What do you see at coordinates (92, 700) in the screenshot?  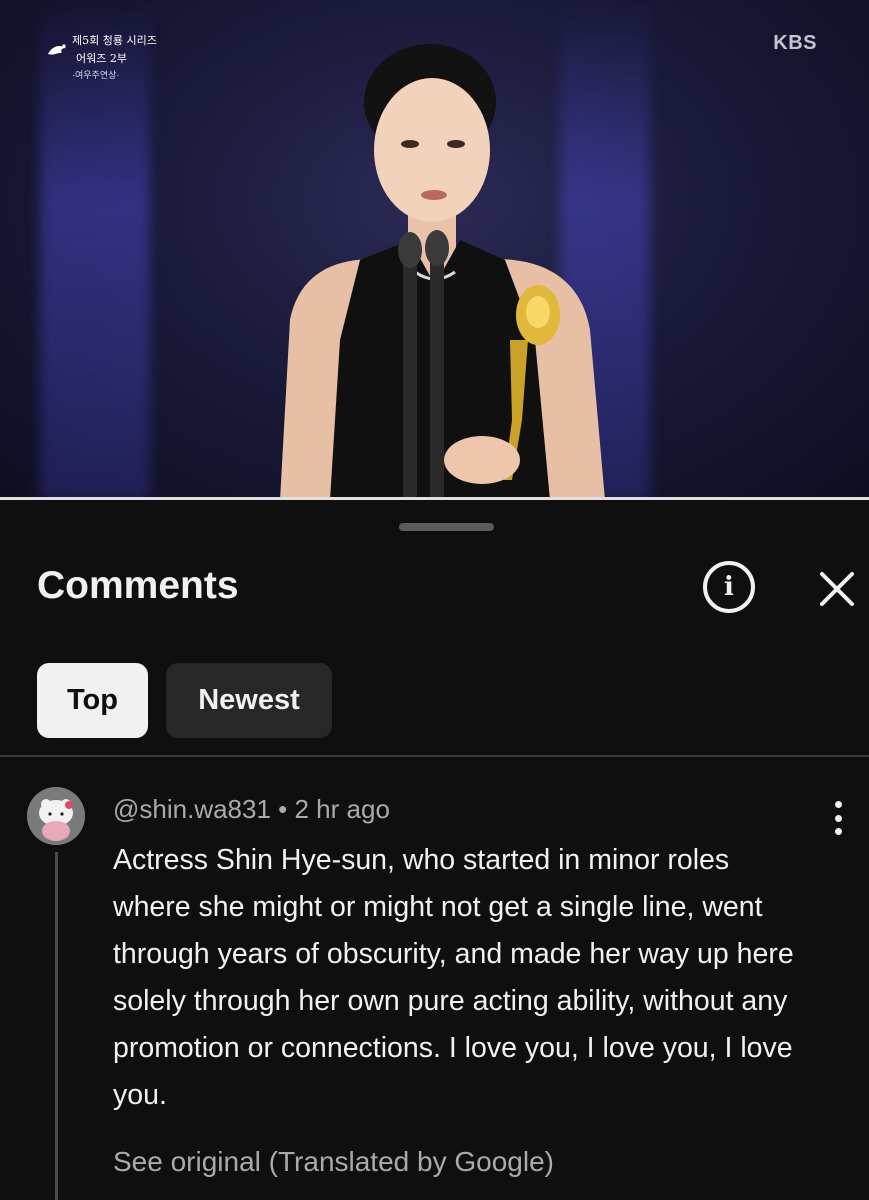 I see `sort-chip-top: Top` at bounding box center [92, 700].